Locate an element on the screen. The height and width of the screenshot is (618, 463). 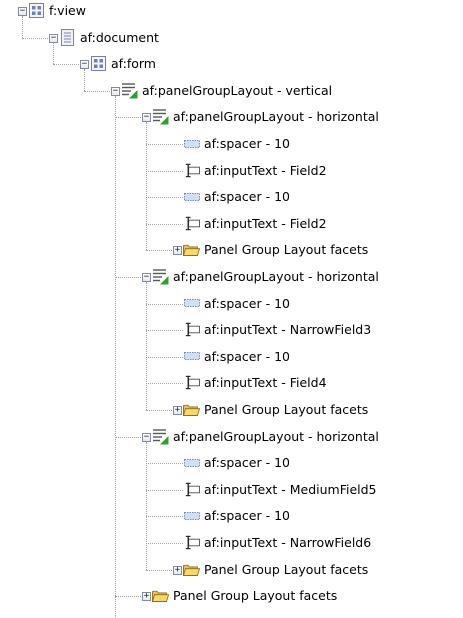
tree-node-label: af:panelGroupLayout - vertical is located at coordinates (237, 90).